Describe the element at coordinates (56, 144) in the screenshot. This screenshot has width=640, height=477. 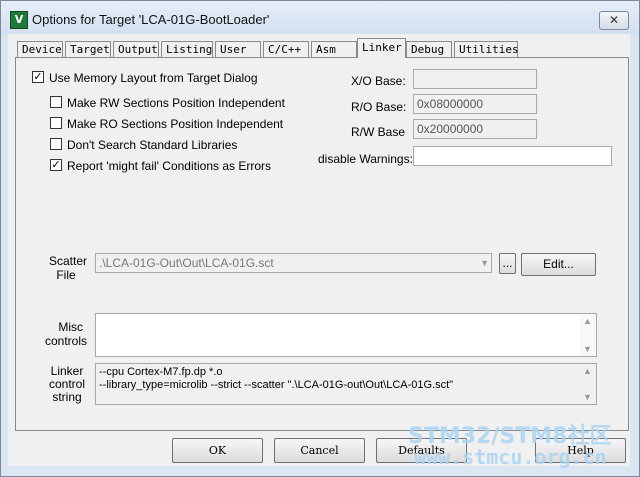
I see `dont-search-checkbox` at that location.